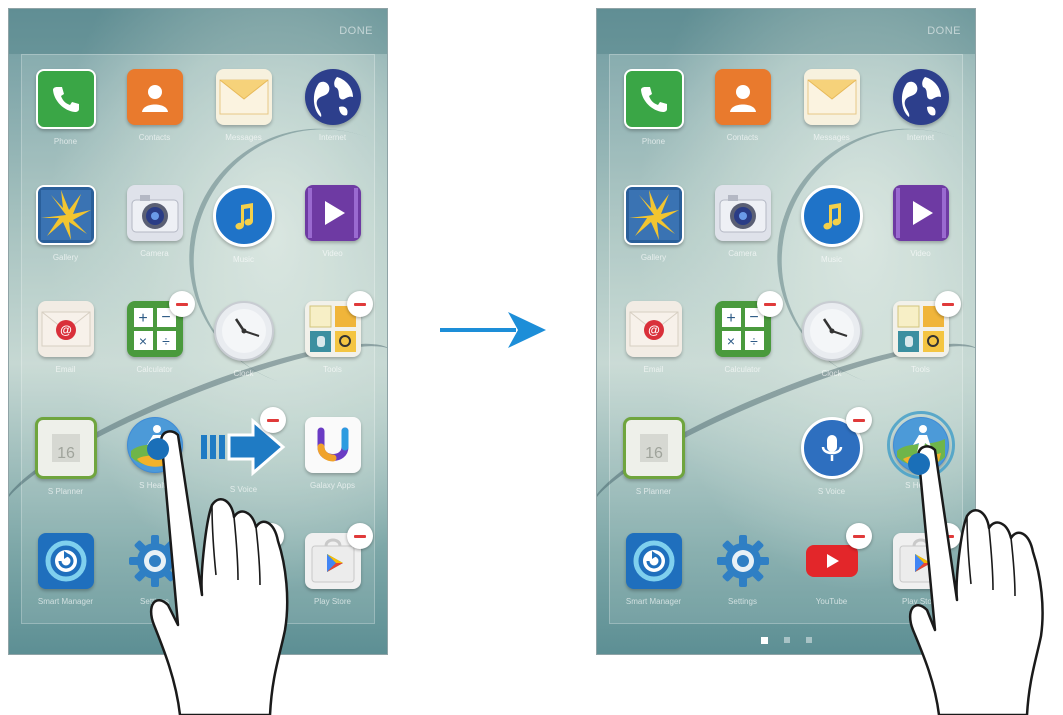 The width and height of the screenshot is (1063, 715). I want to click on app-galaxy-apps: Galaxy Apps, so click(332, 473).